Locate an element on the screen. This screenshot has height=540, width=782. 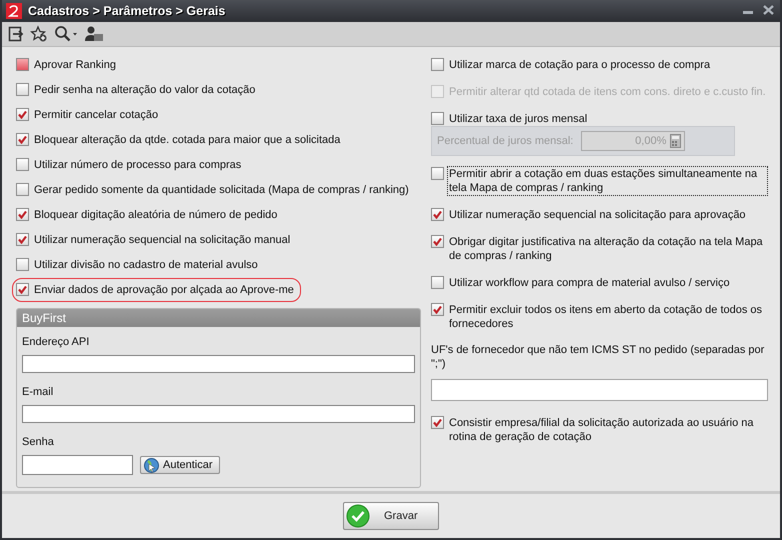
field-label: Senha is located at coordinates (38, 442).